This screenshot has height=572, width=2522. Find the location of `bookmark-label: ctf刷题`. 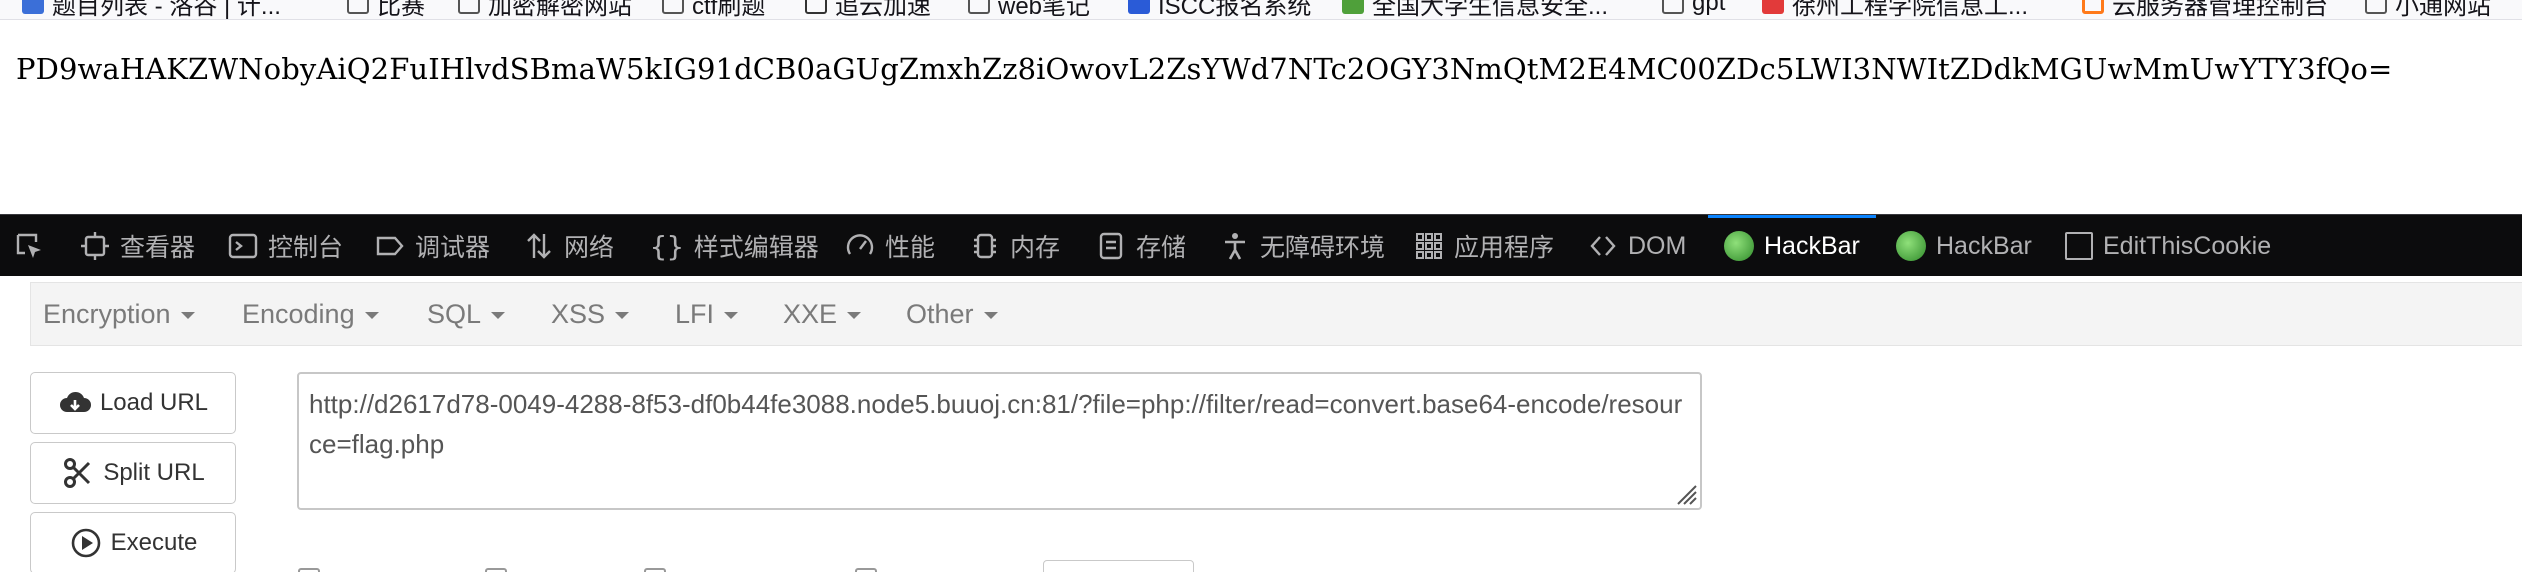

bookmark-label: ctf刷题 is located at coordinates (729, 10).